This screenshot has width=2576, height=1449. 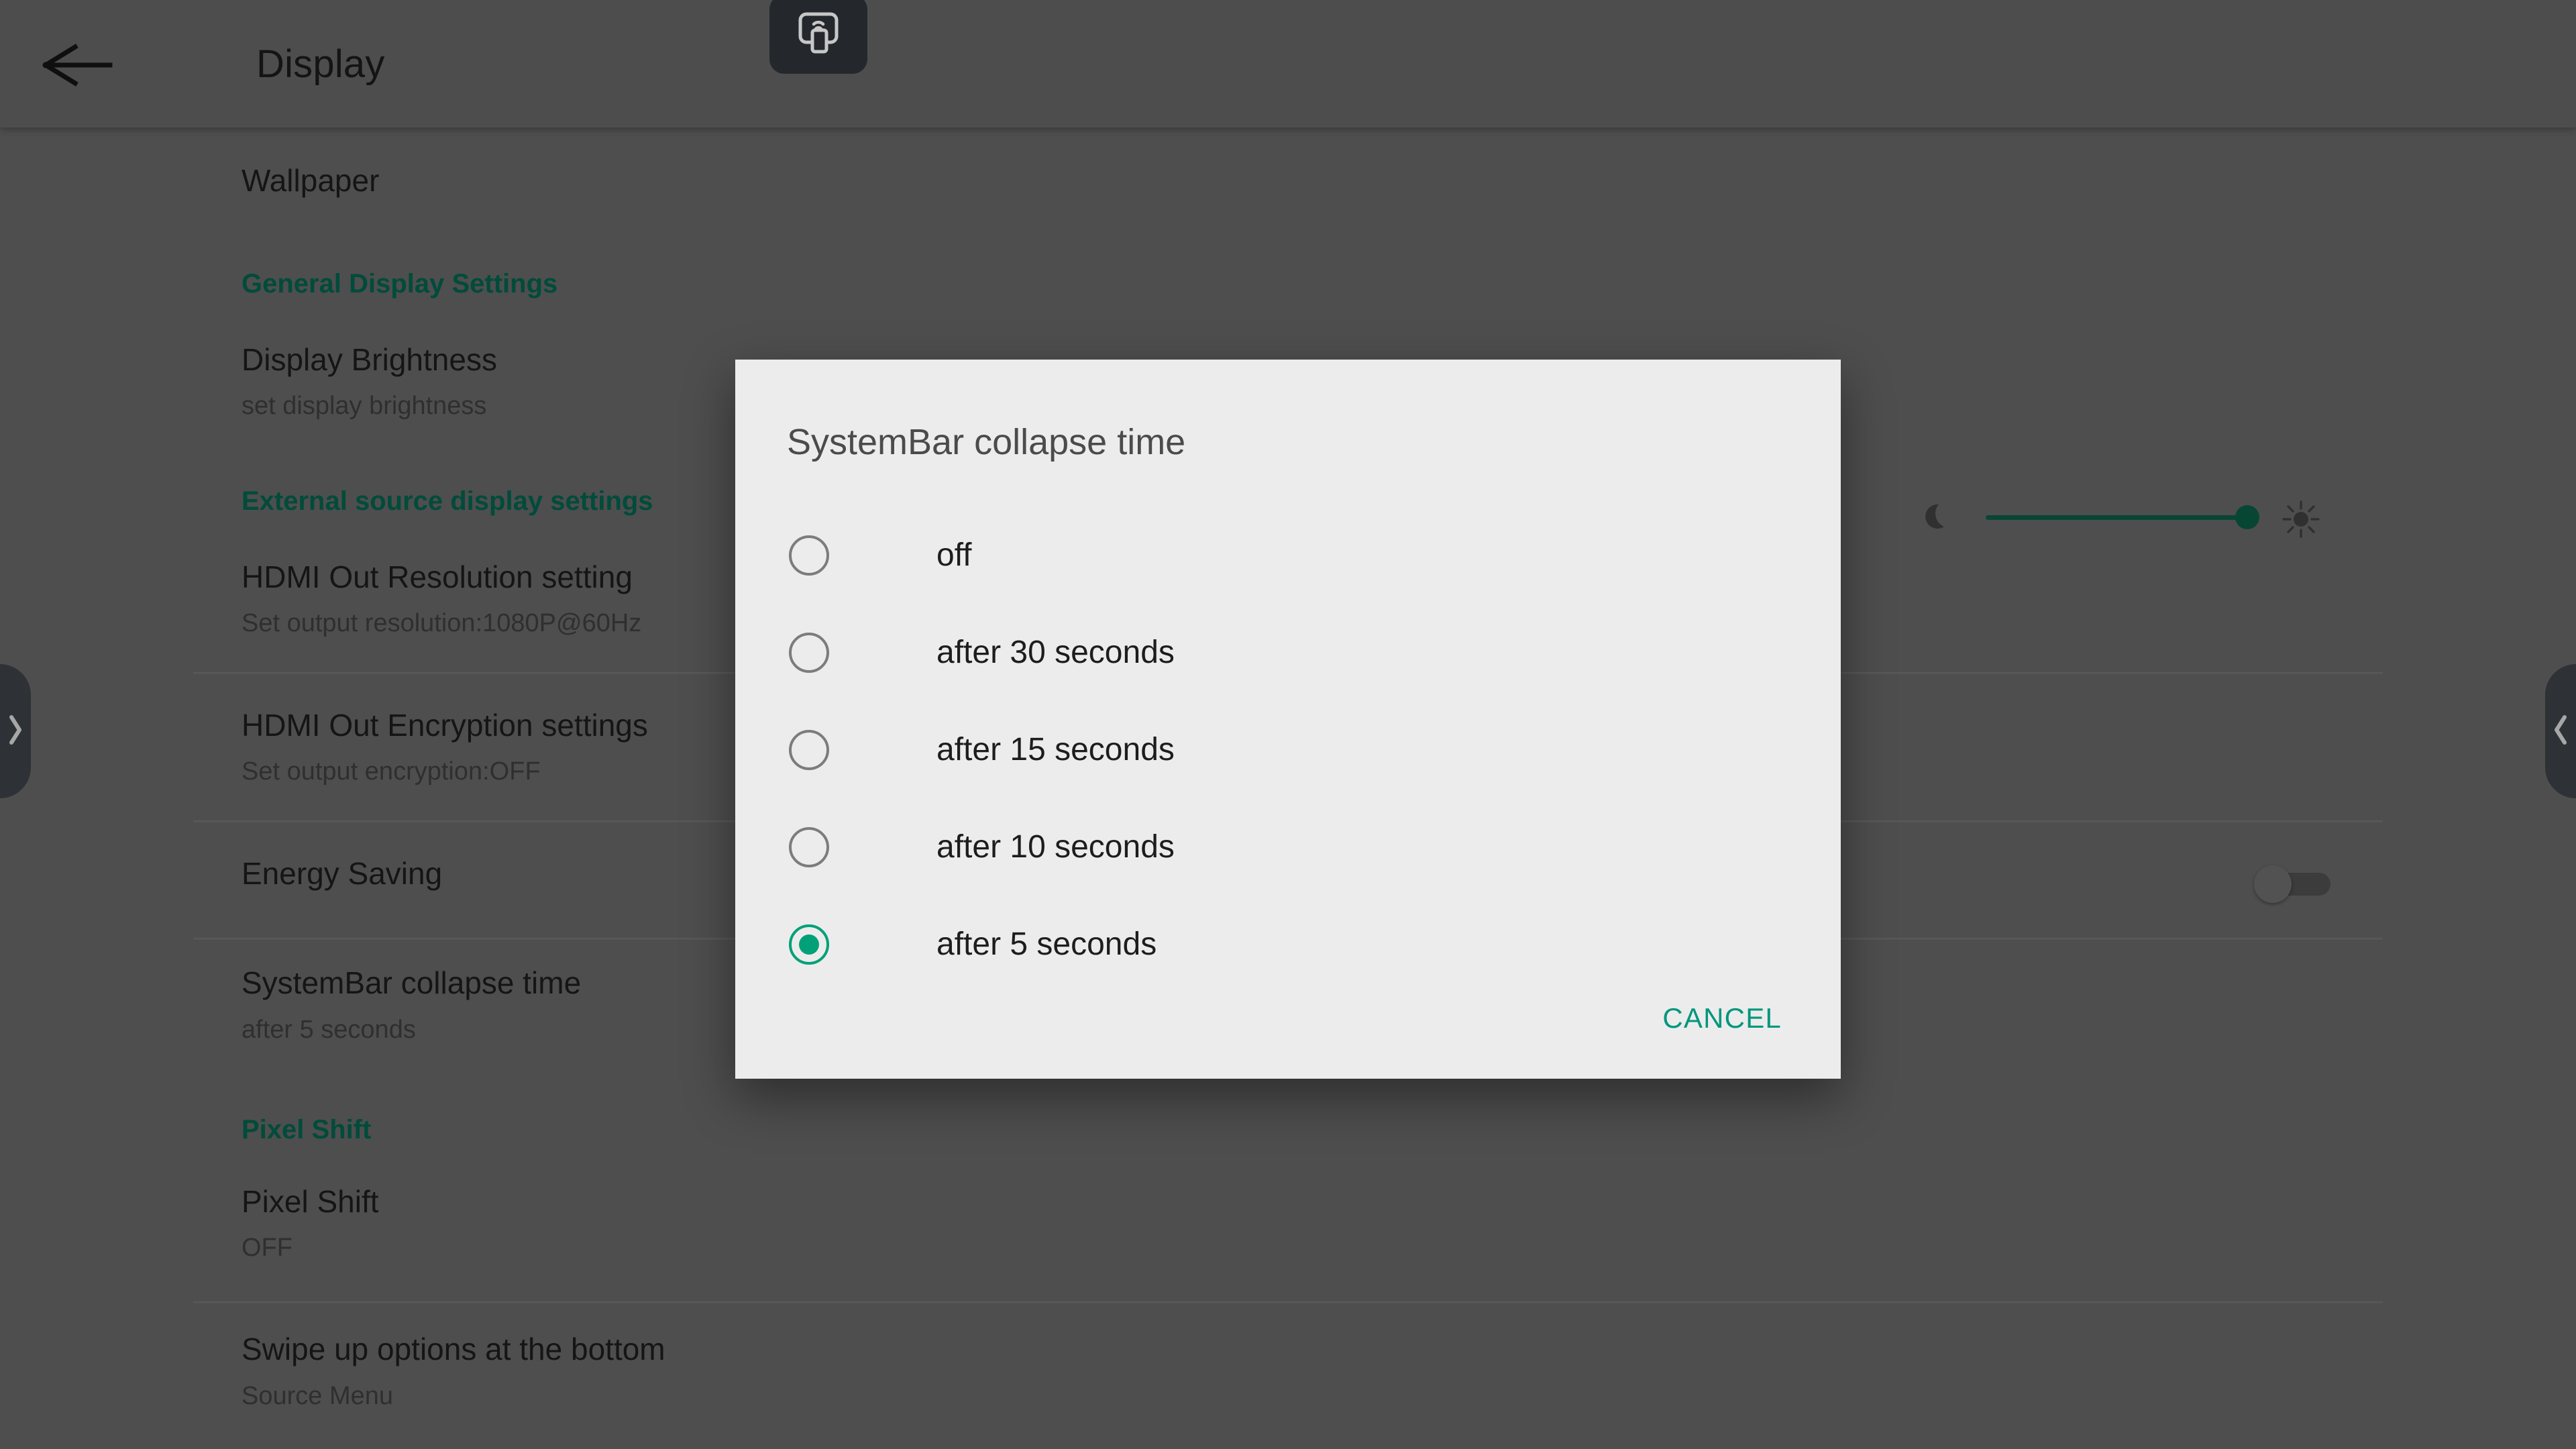 I want to click on radio-option-after-15-seconds: after 15 seconds, so click(x=1288, y=758).